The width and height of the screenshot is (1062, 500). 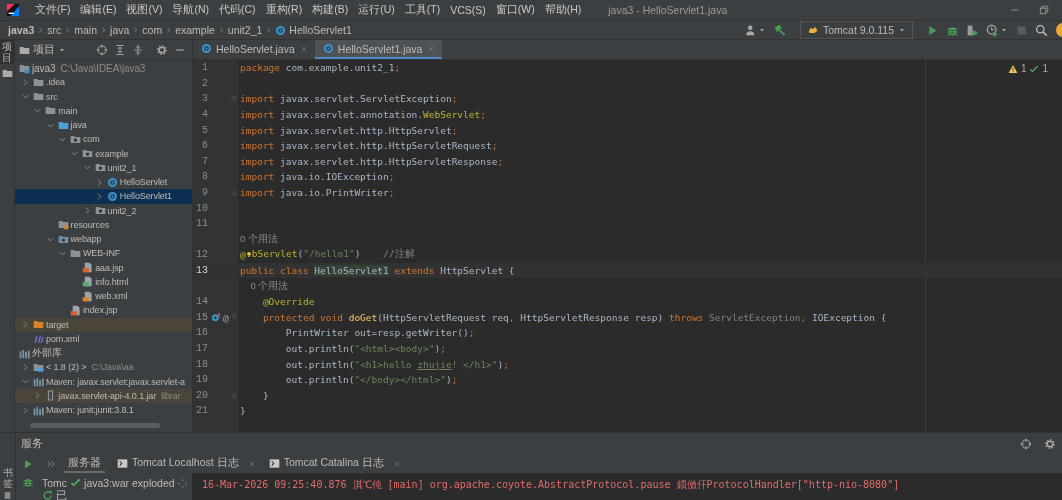 I want to click on check-icon, so click(x=1034, y=68).